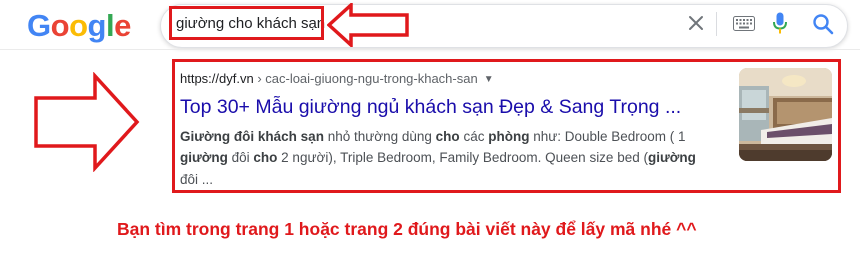 The height and width of the screenshot is (271, 860). What do you see at coordinates (110, 25) in the screenshot?
I see `logo-letter: l` at bounding box center [110, 25].